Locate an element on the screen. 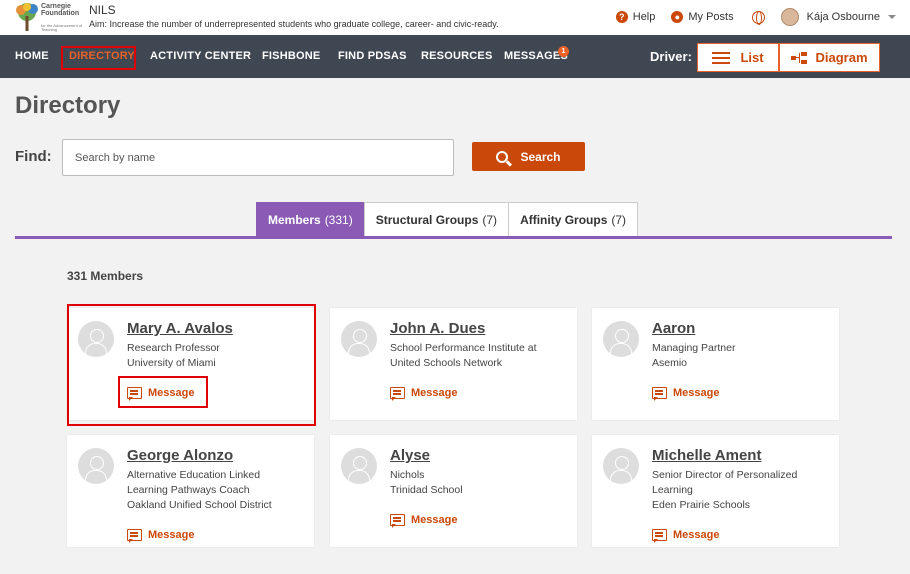 The width and height of the screenshot is (910, 574). nav-messages: MESSAGES is located at coordinates (536, 56).